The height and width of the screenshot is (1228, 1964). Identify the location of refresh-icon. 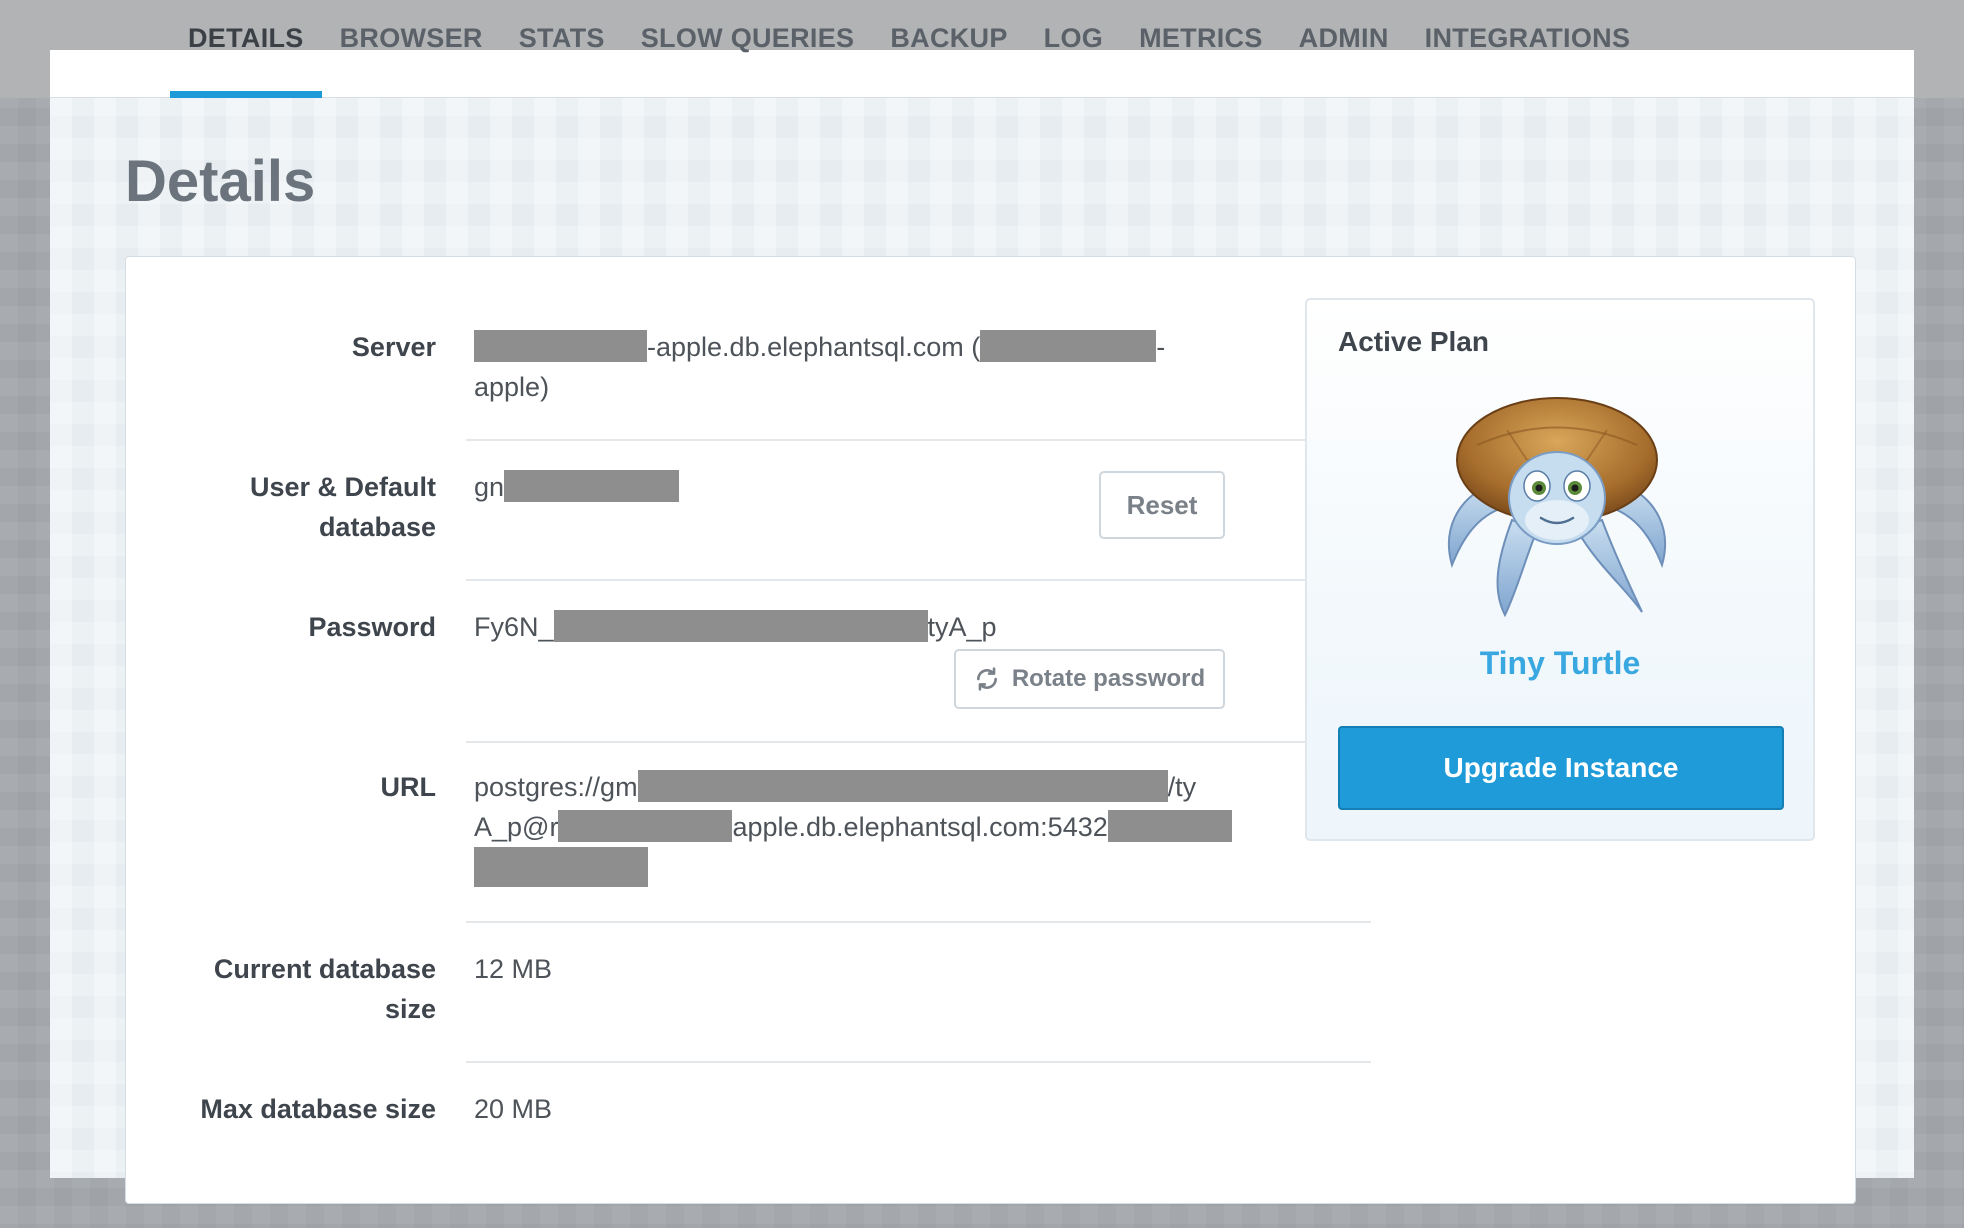
(986, 679).